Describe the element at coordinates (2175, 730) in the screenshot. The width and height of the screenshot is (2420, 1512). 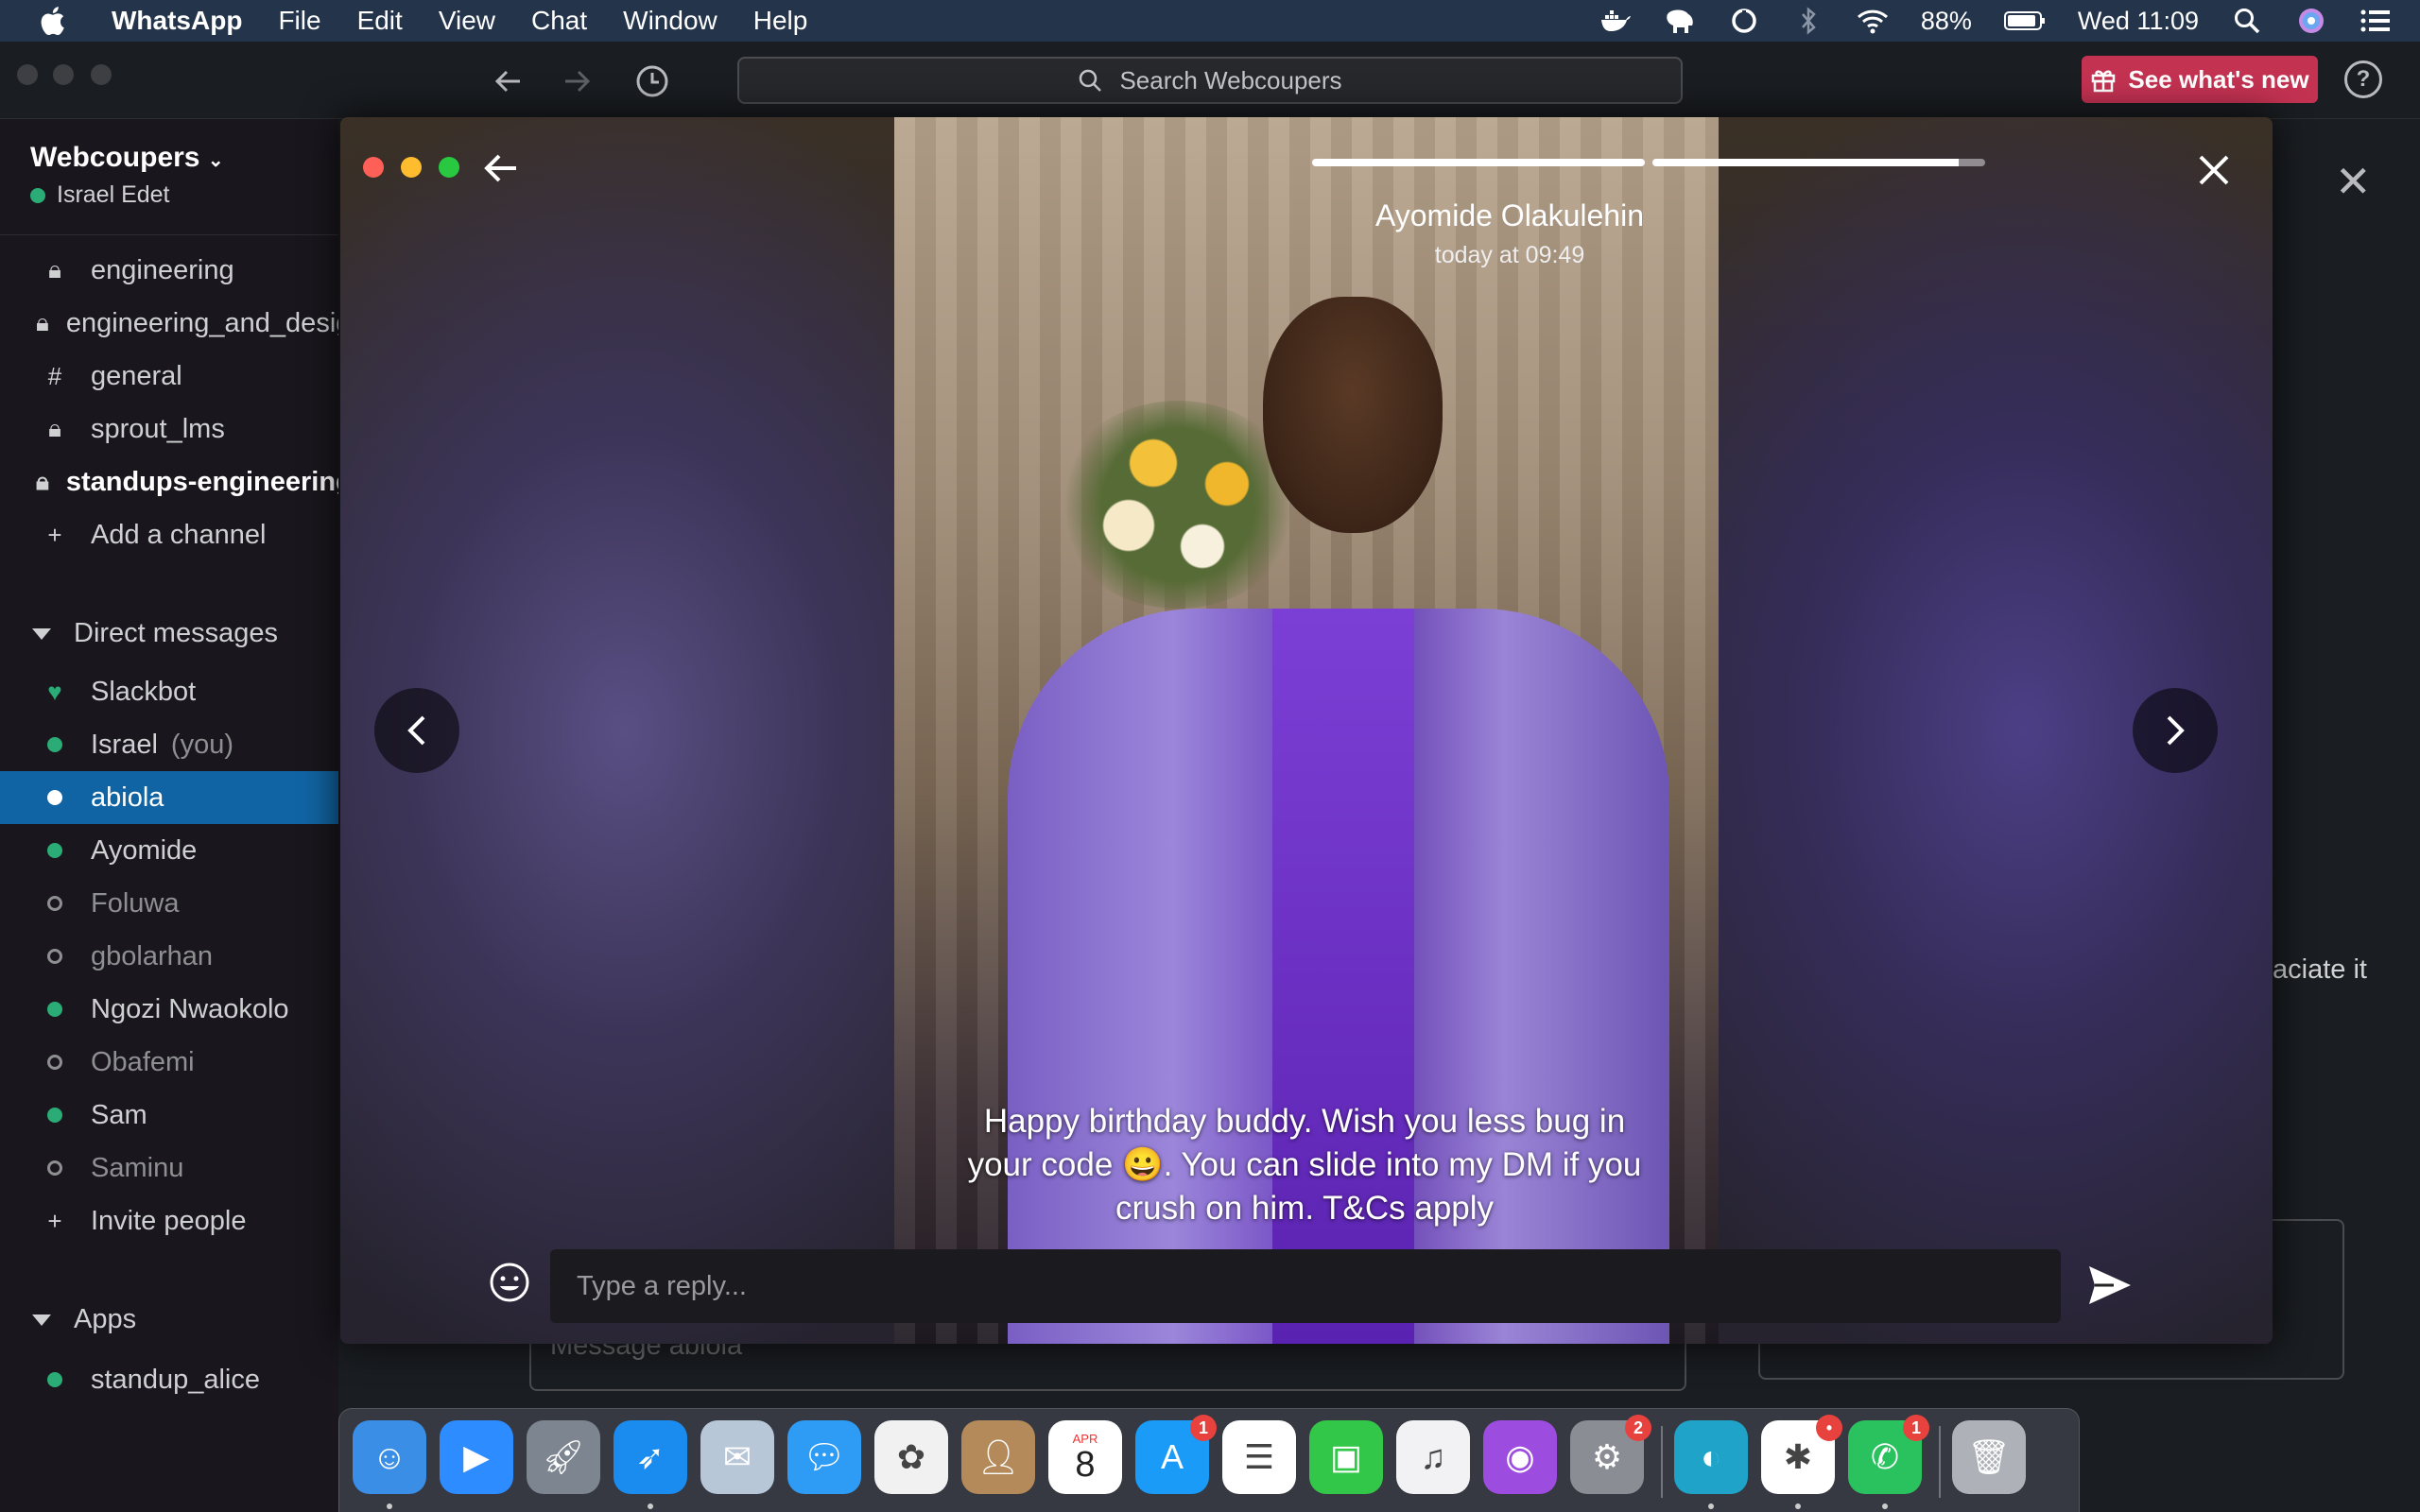
I see `next-story-button` at that location.